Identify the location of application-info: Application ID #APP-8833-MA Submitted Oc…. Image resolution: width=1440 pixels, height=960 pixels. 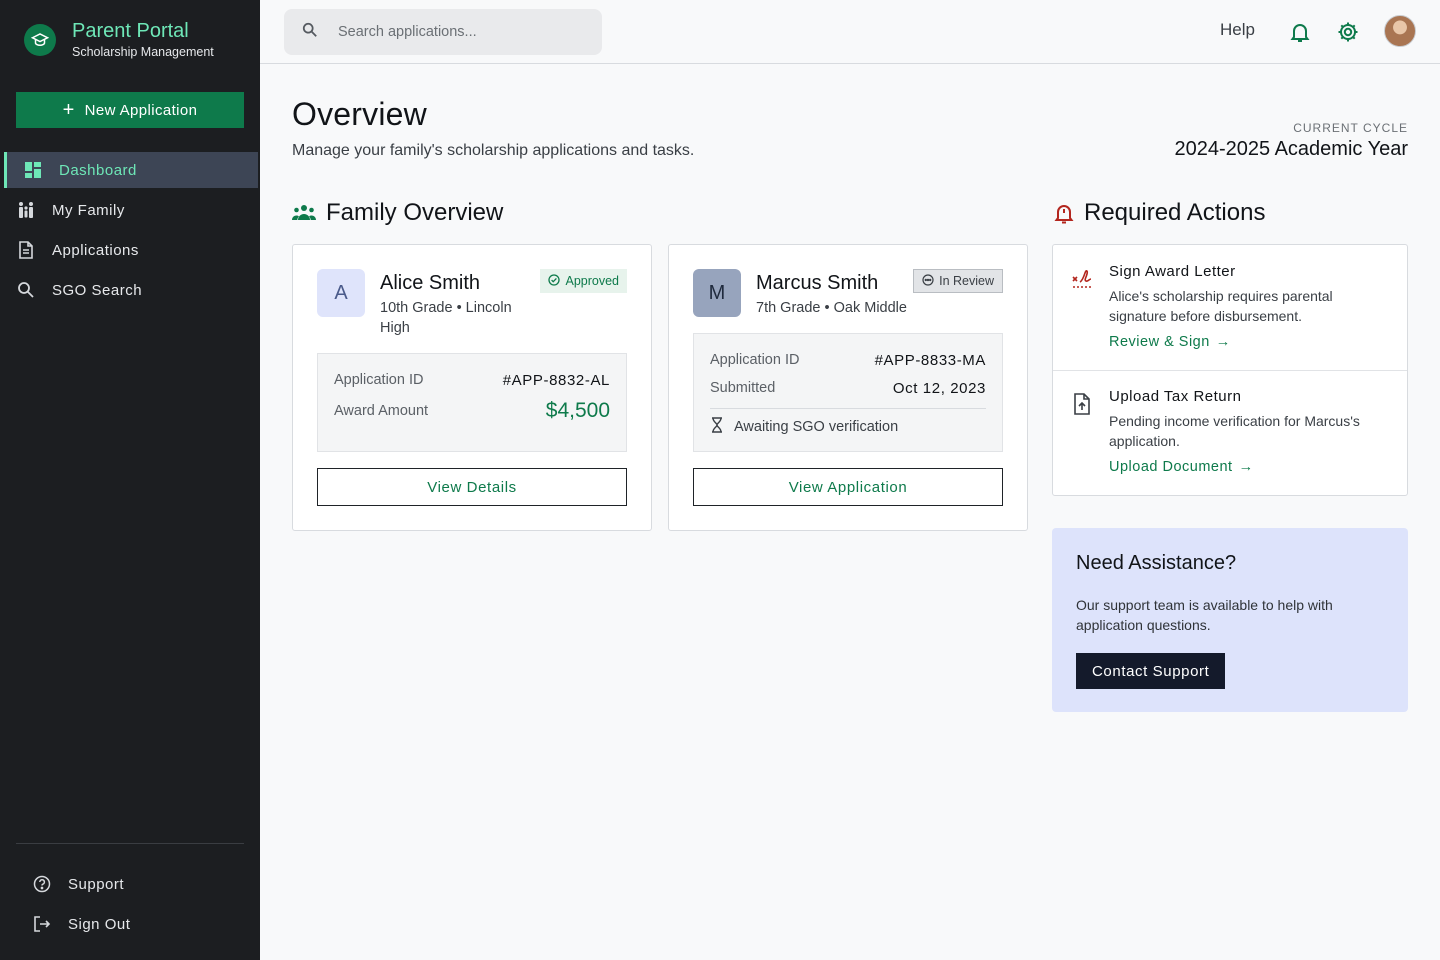
(848, 392).